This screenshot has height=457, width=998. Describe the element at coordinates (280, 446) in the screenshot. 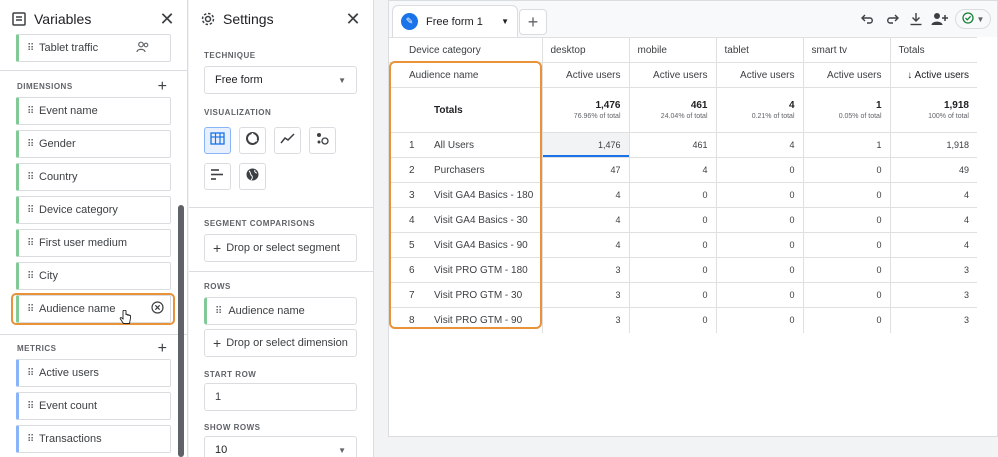

I see `show-rows-select: 10 ▼` at that location.